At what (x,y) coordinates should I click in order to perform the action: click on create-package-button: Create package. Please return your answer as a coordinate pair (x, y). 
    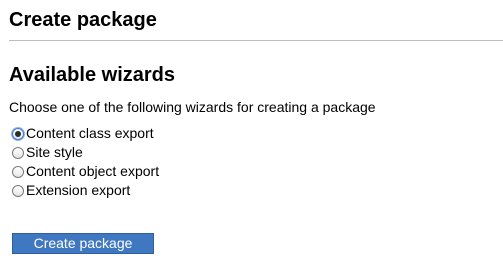
    Looking at the image, I should click on (83, 243).